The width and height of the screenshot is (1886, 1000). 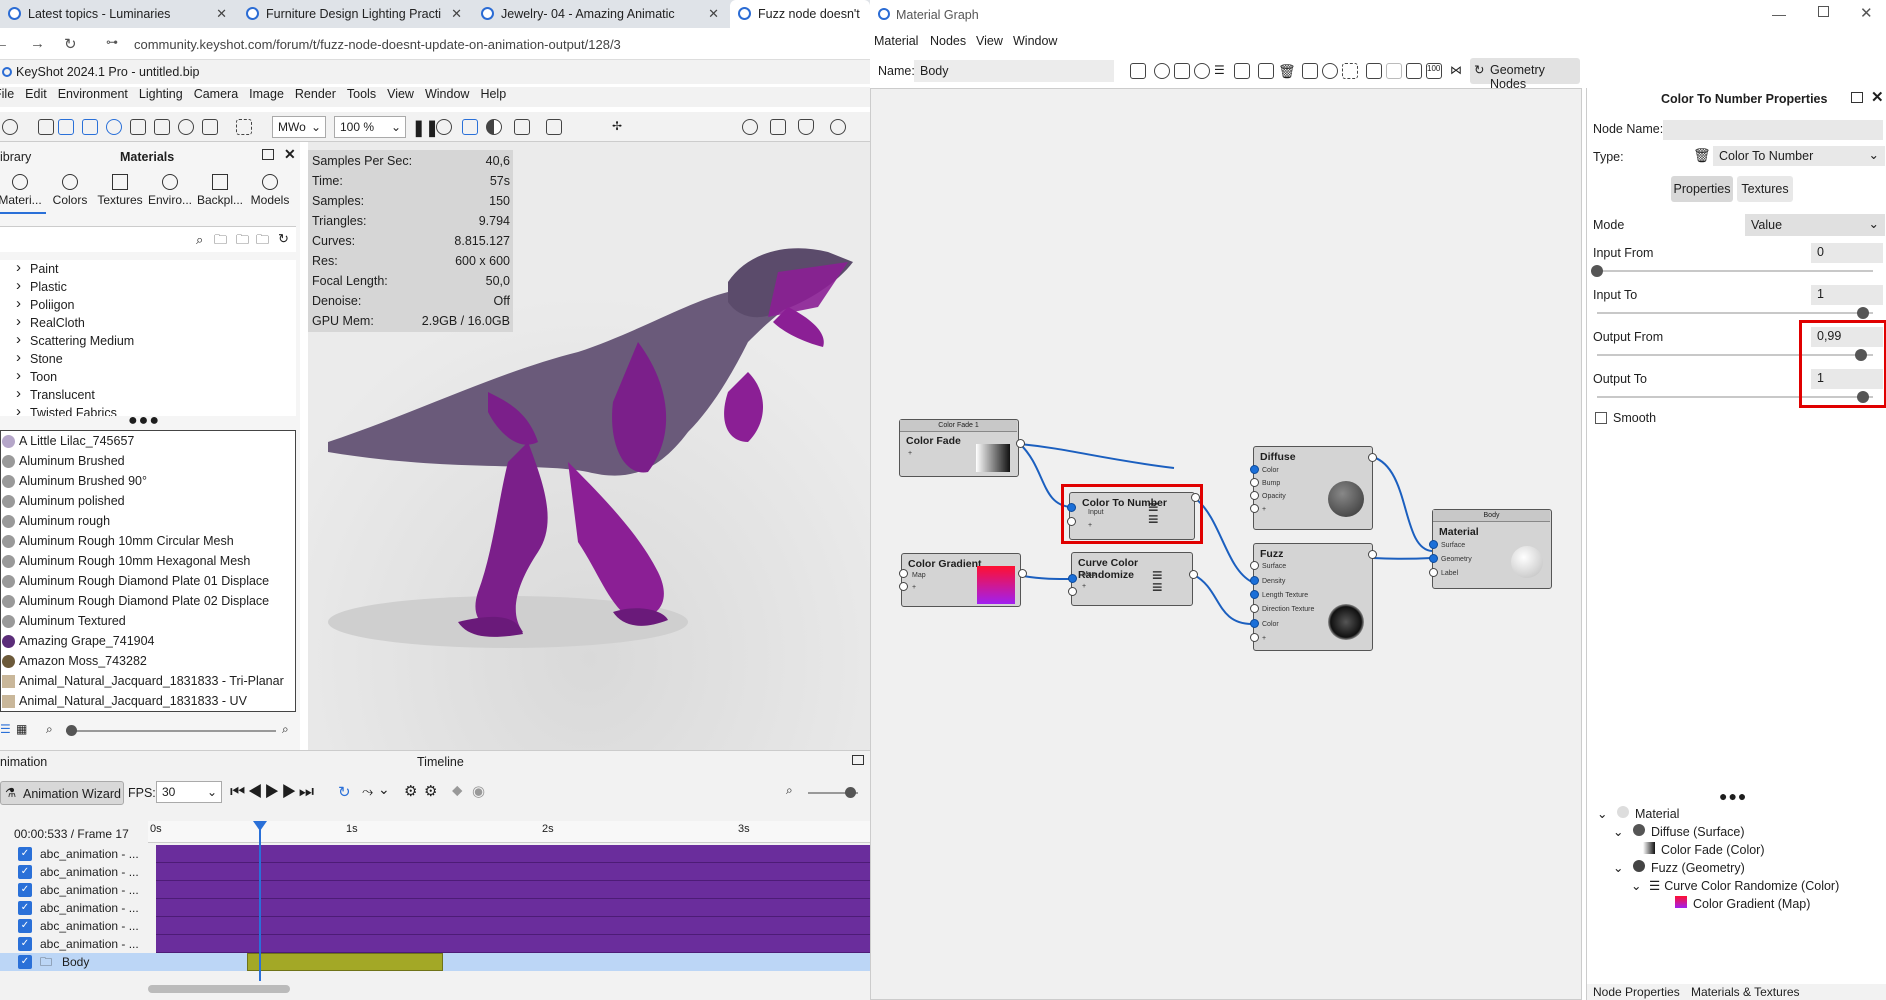 I want to click on tab-node-properties: Node Properties, so click(x=1636, y=992).